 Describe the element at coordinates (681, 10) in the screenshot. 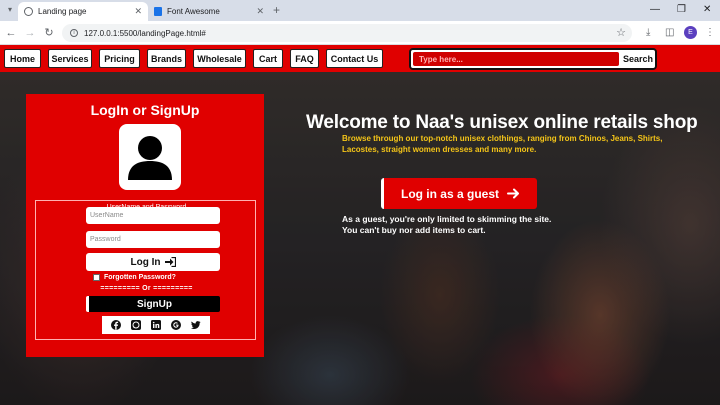

I see `restore-icon: ❐` at that location.